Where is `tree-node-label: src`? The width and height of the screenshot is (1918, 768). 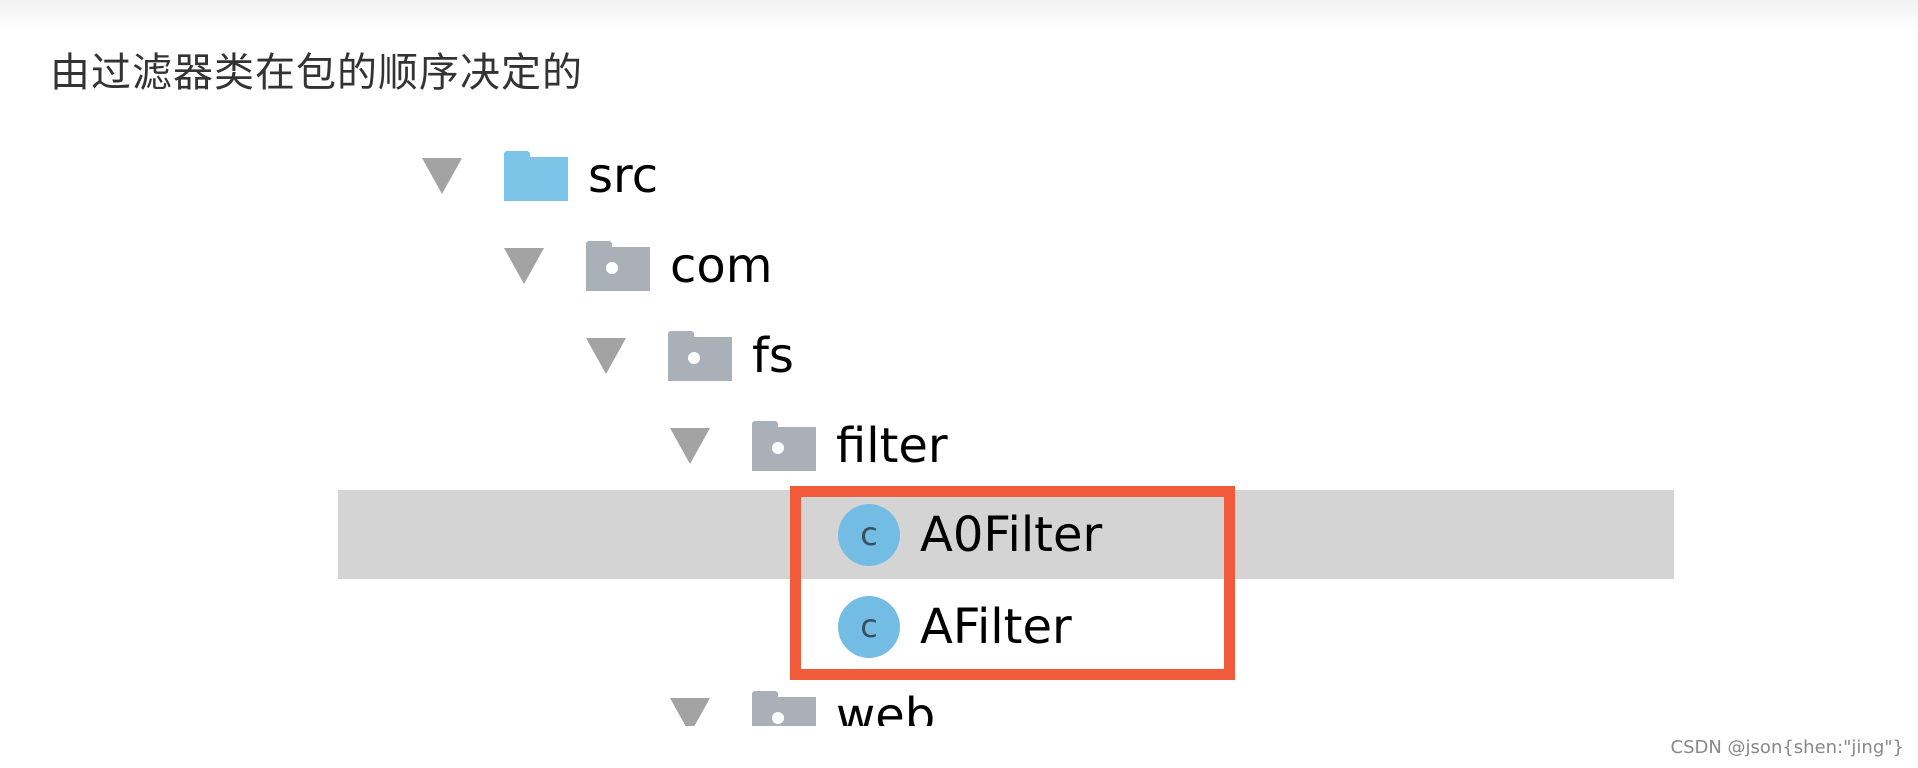 tree-node-label: src is located at coordinates (623, 176).